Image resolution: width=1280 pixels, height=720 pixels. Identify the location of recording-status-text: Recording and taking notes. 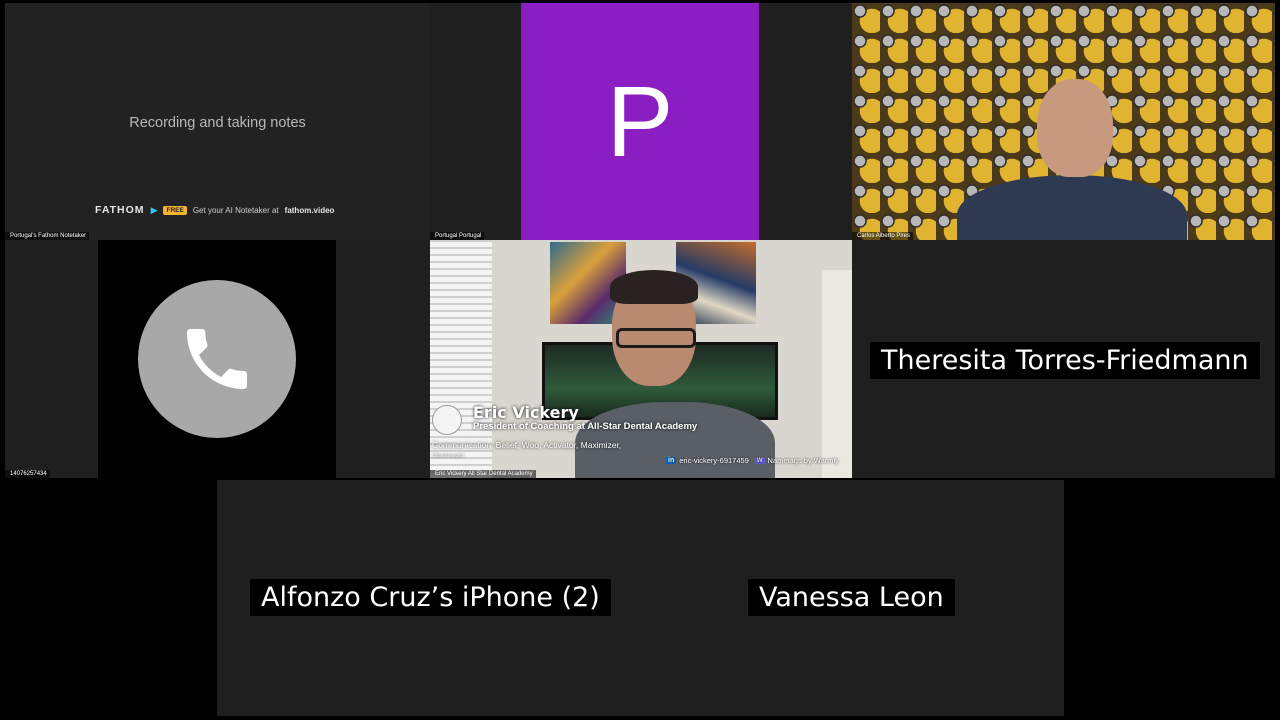
(217, 123).